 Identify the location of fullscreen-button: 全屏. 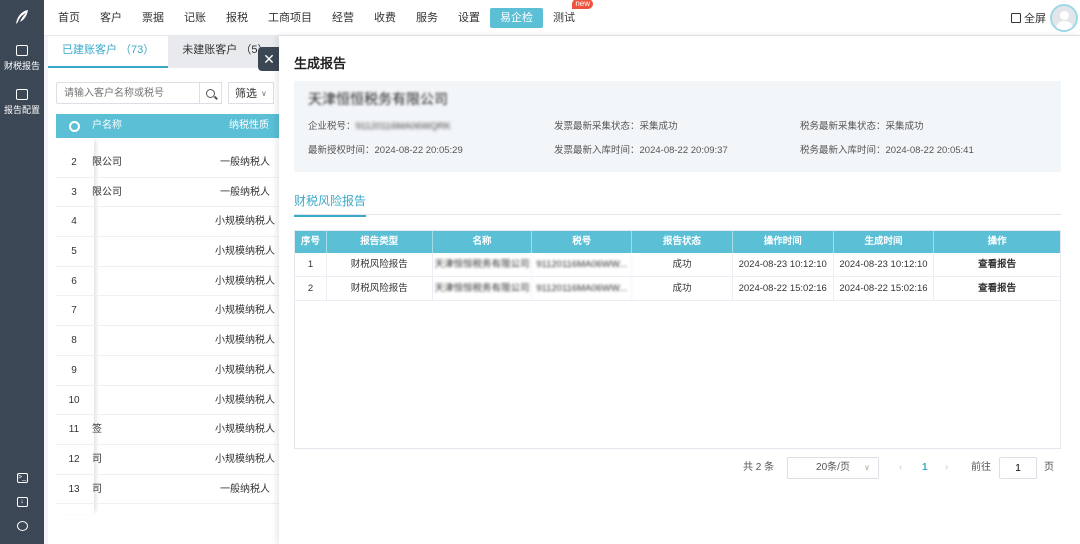
(1028, 18).